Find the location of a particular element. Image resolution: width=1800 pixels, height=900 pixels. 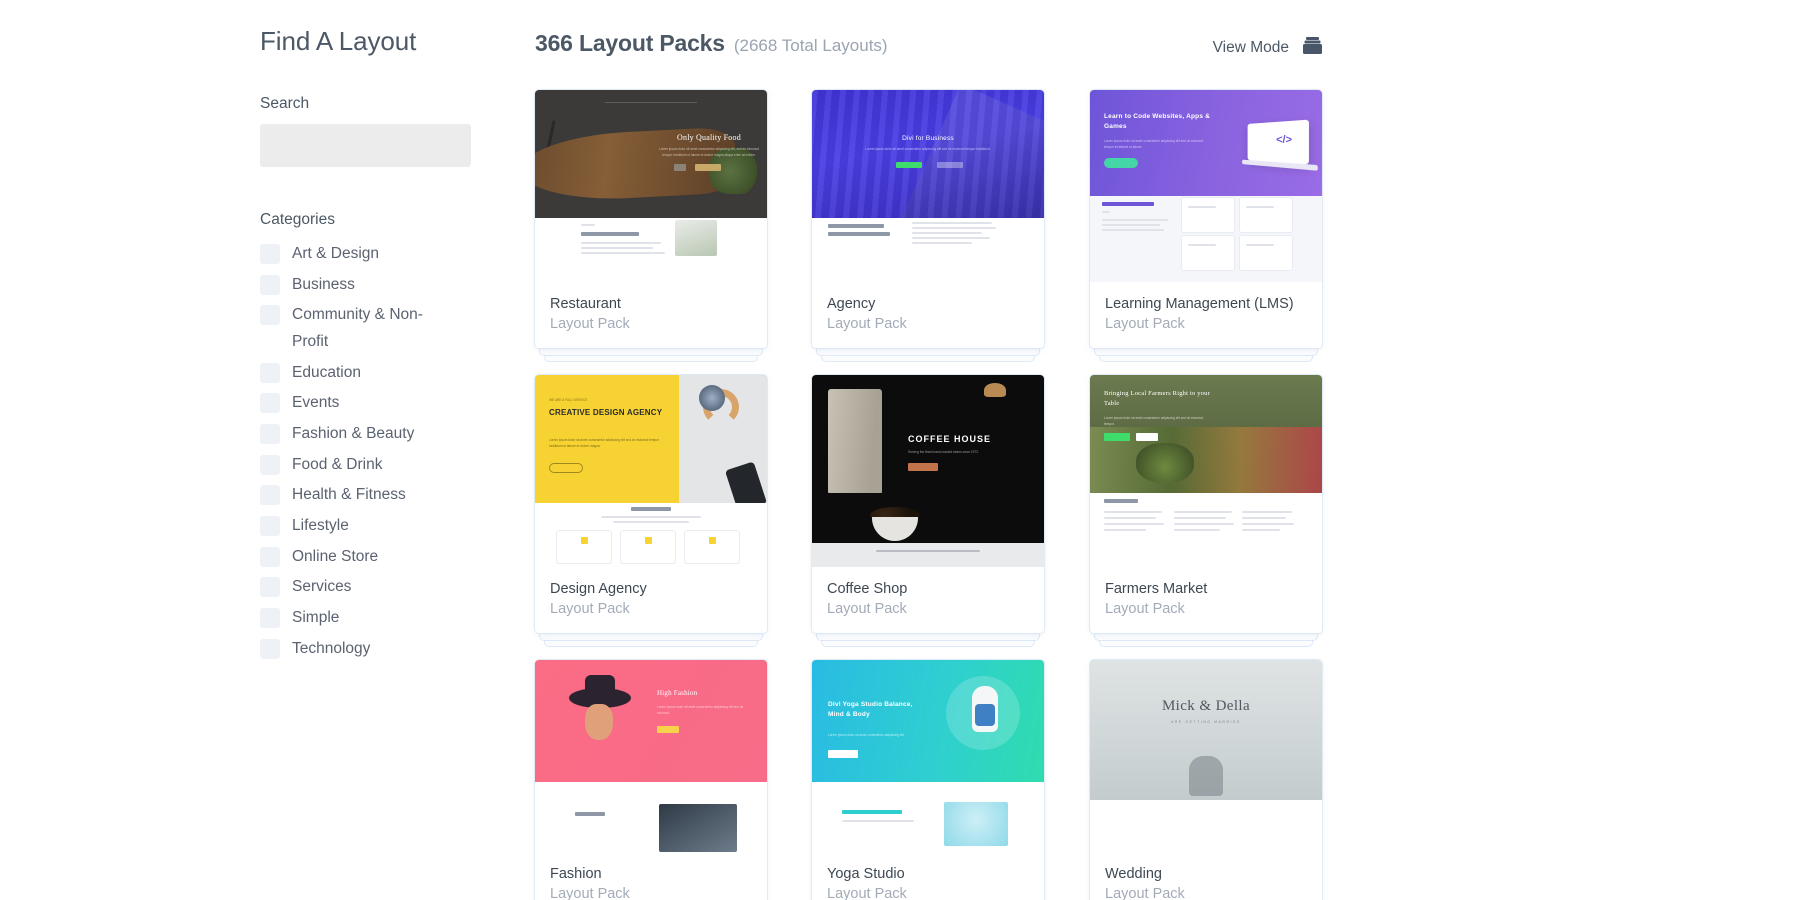

category-item-health-fitness: Health & Fitness is located at coordinates (385, 495).